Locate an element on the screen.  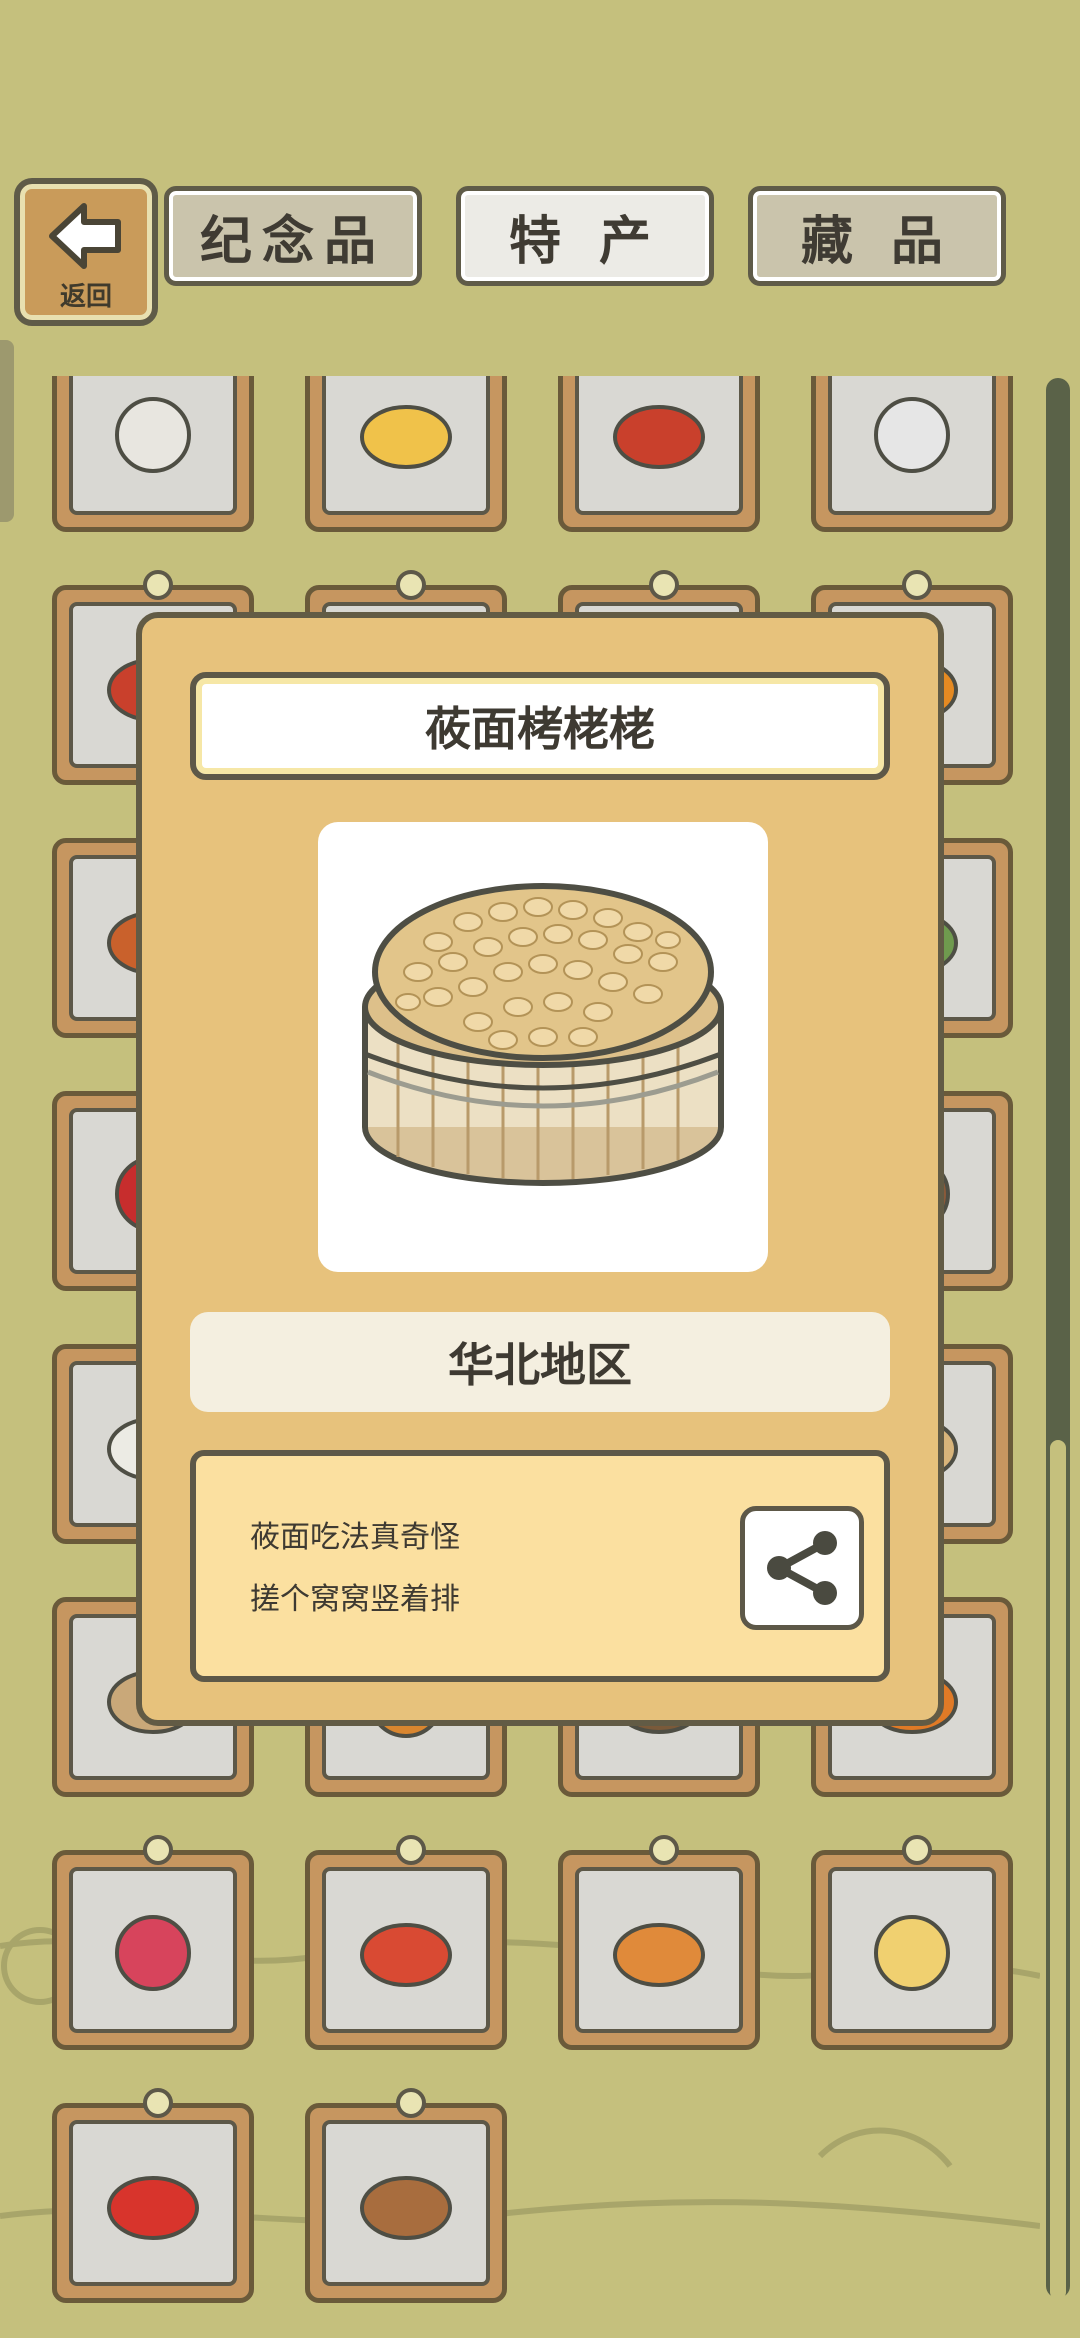
grid-card-shredded-food is located at coordinates (912, 1942).